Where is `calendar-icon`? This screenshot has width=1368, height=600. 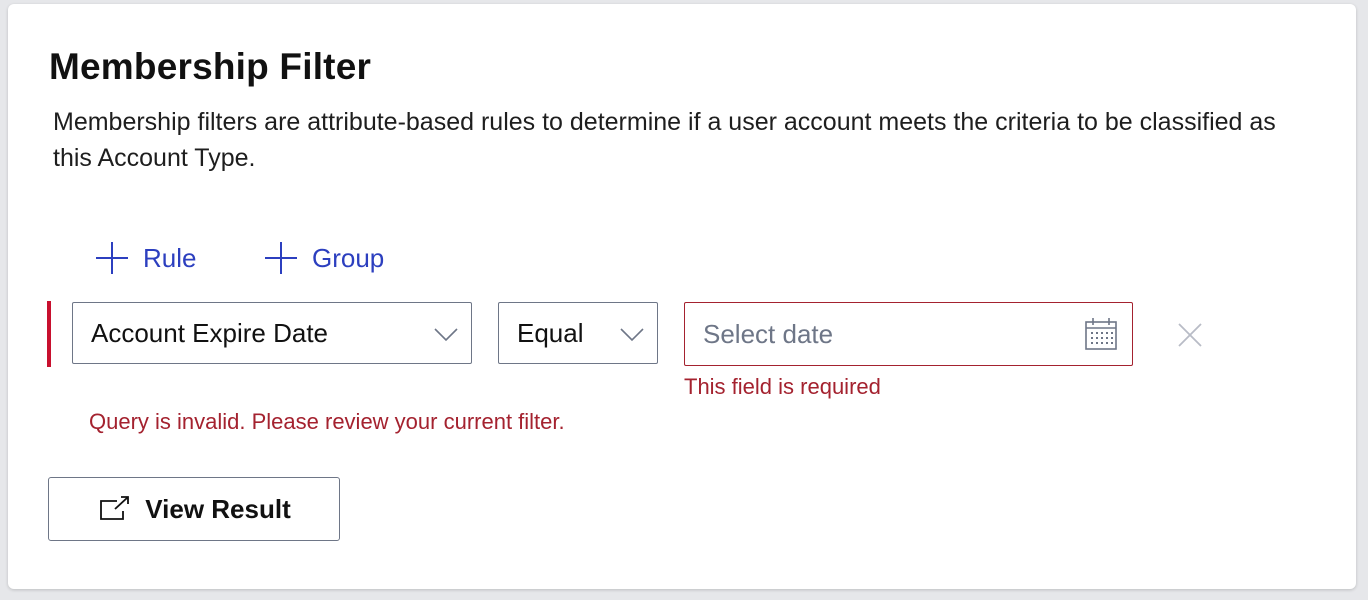 calendar-icon is located at coordinates (1101, 334).